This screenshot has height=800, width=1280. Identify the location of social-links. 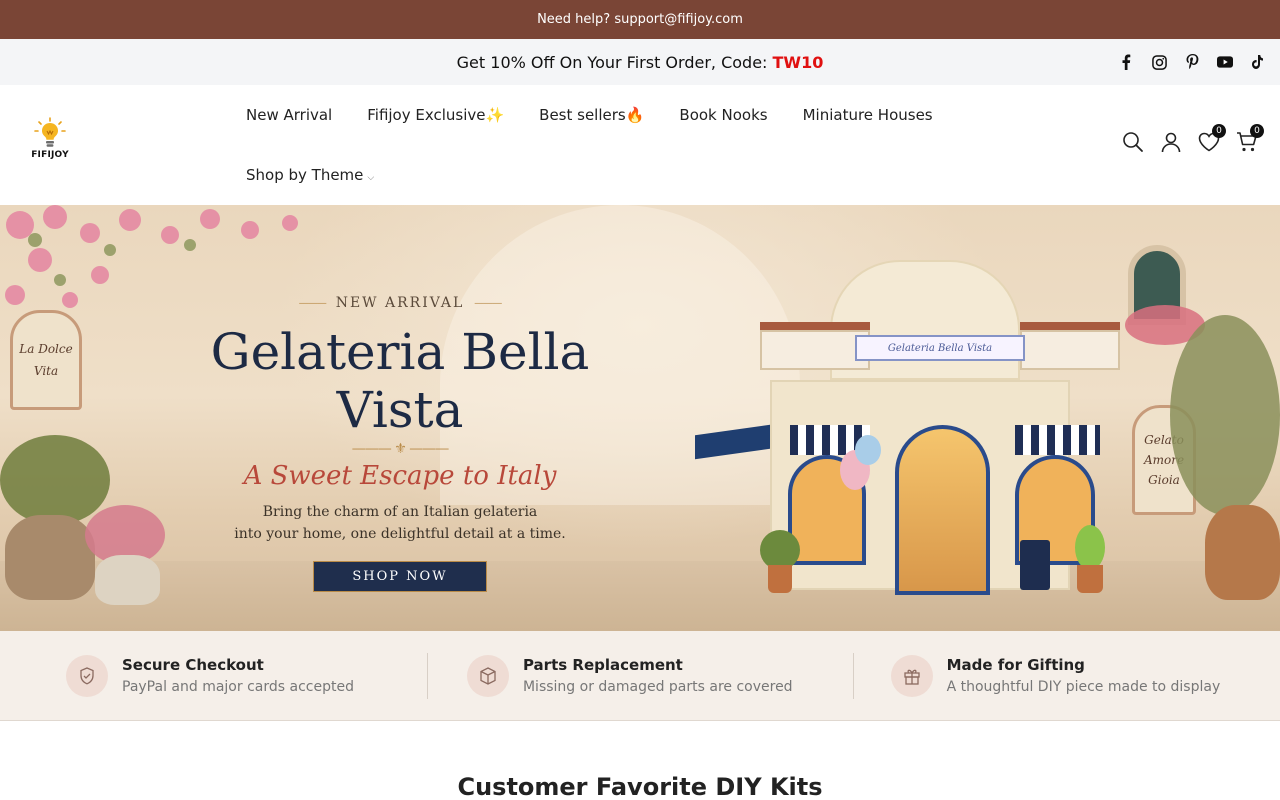
(1192, 62).